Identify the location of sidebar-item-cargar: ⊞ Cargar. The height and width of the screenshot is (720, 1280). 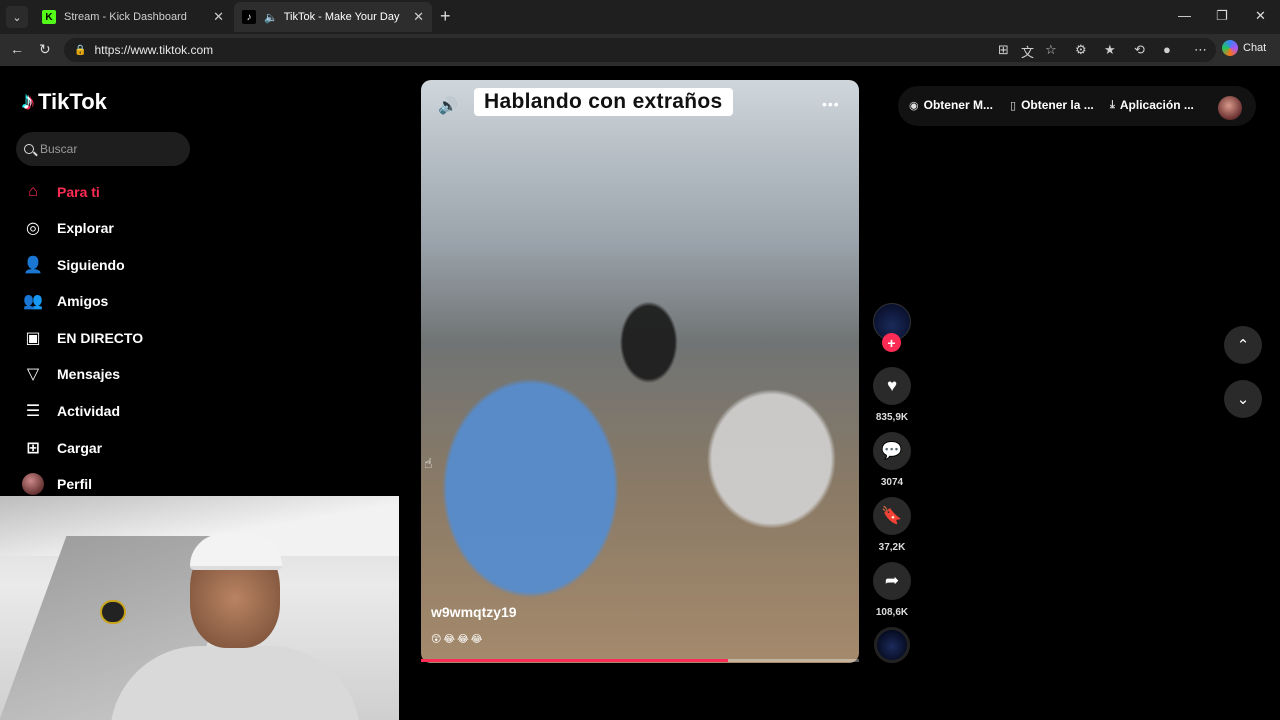
(62, 448).